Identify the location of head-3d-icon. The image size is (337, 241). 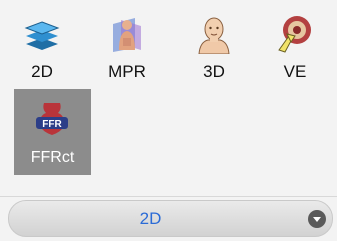
(214, 34).